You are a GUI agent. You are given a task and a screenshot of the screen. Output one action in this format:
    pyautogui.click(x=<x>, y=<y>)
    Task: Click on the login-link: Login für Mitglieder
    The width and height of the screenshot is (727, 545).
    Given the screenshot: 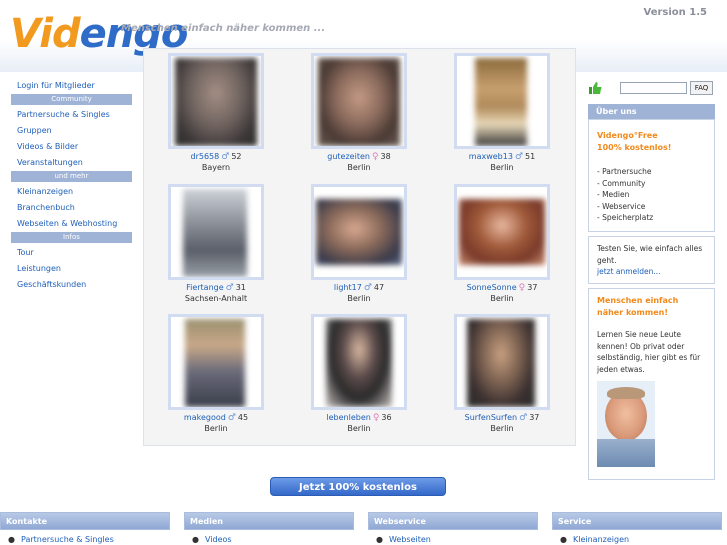 What is the action you would take?
    pyautogui.click(x=71, y=86)
    